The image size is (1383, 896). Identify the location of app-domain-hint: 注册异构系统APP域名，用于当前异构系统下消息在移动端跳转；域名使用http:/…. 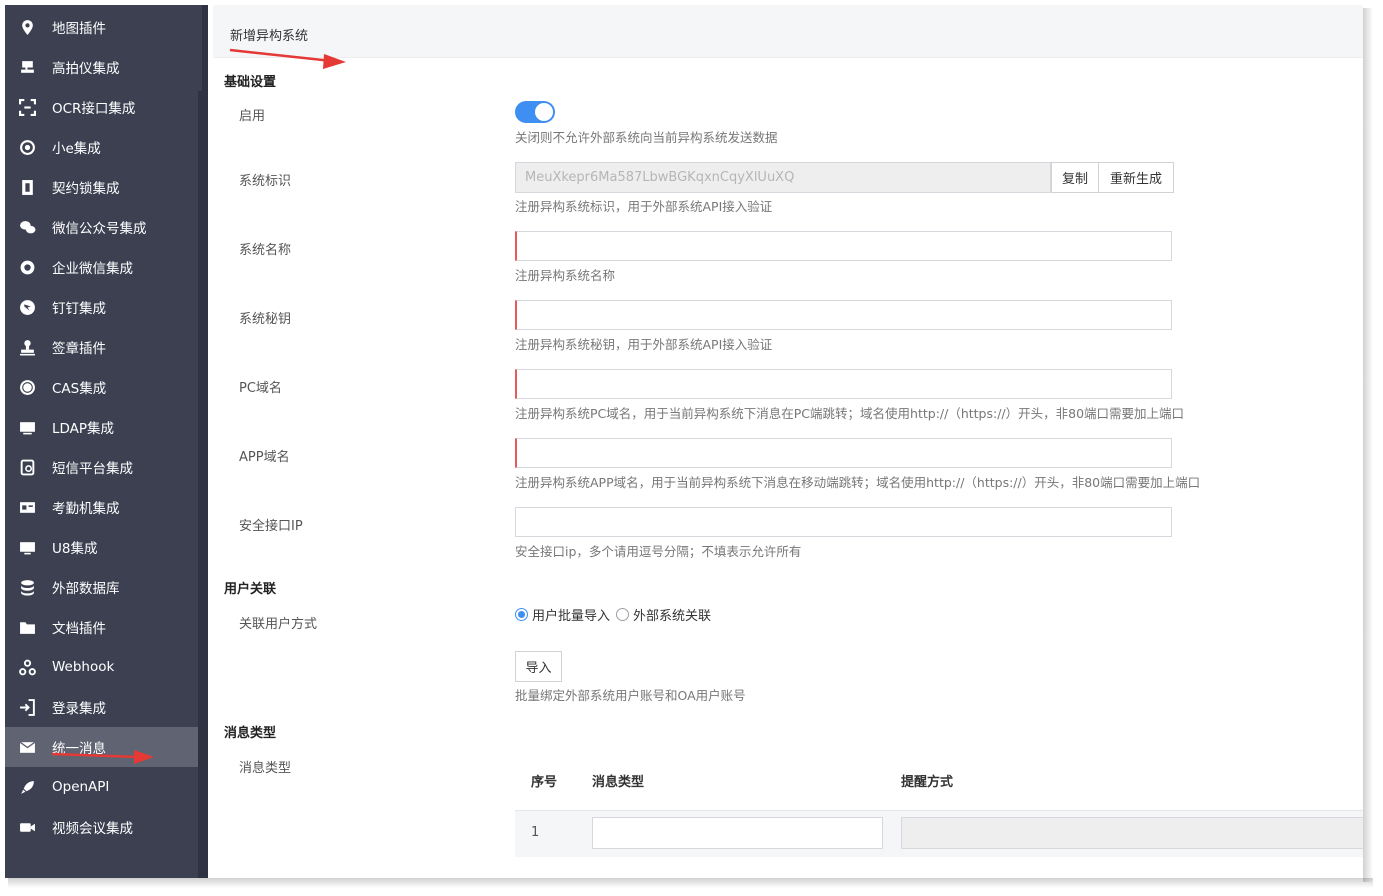
(858, 482).